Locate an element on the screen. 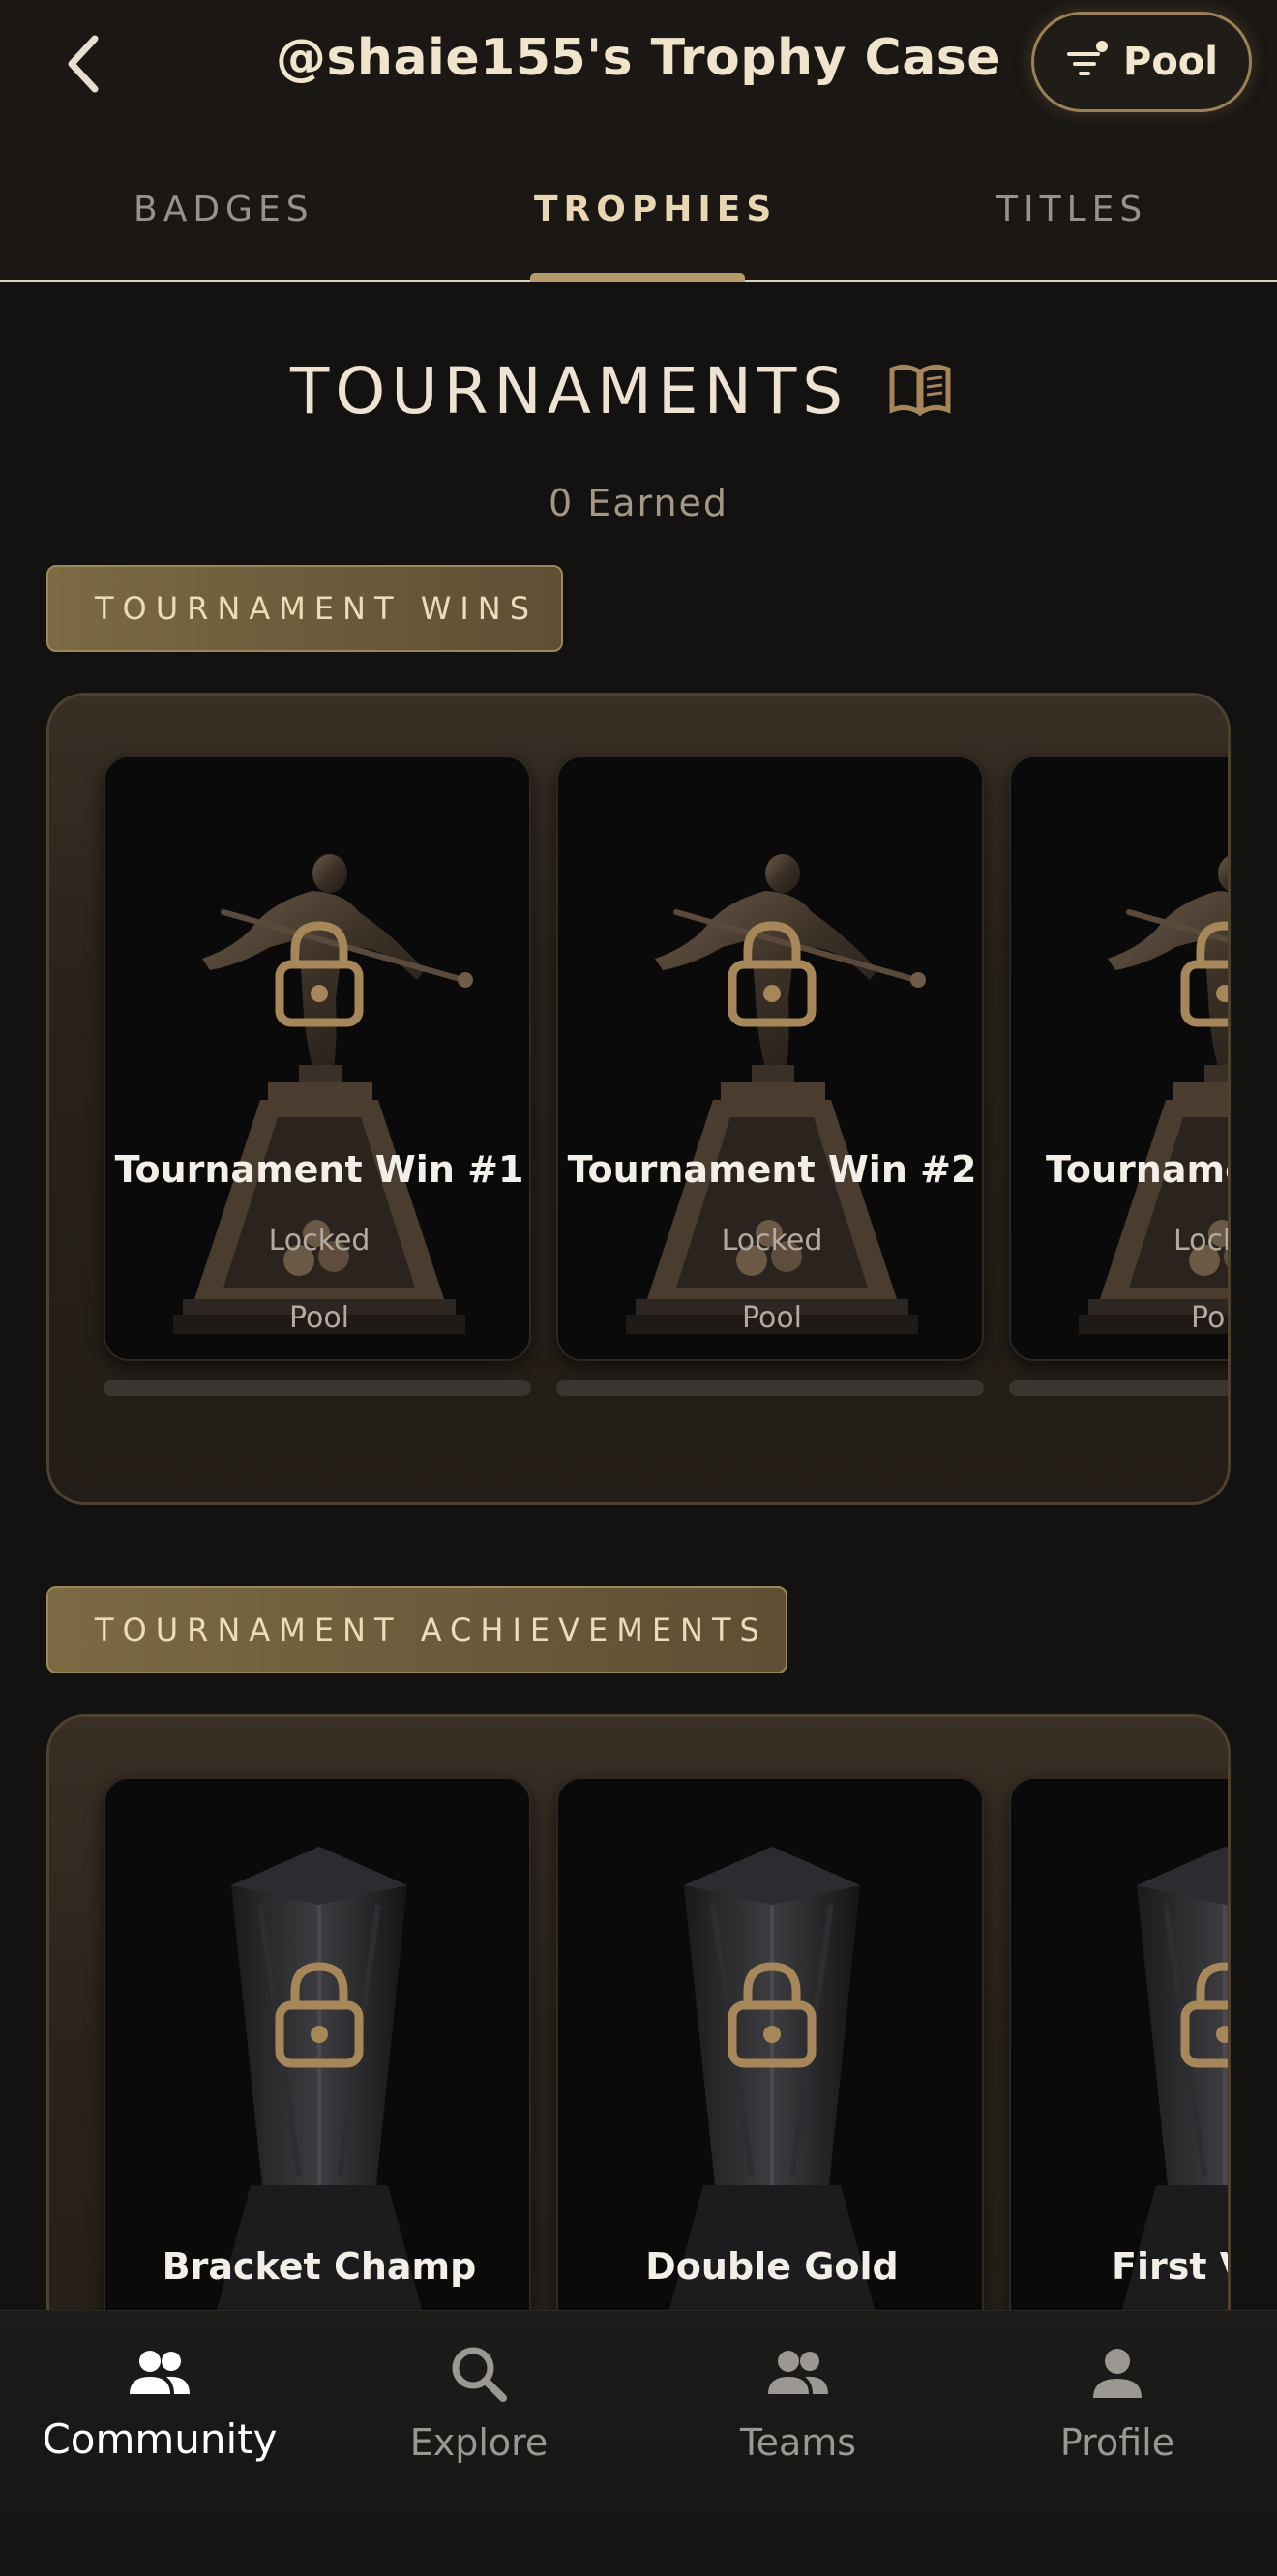  trophy-name: Tournament Win #1 is located at coordinates (319, 1169).